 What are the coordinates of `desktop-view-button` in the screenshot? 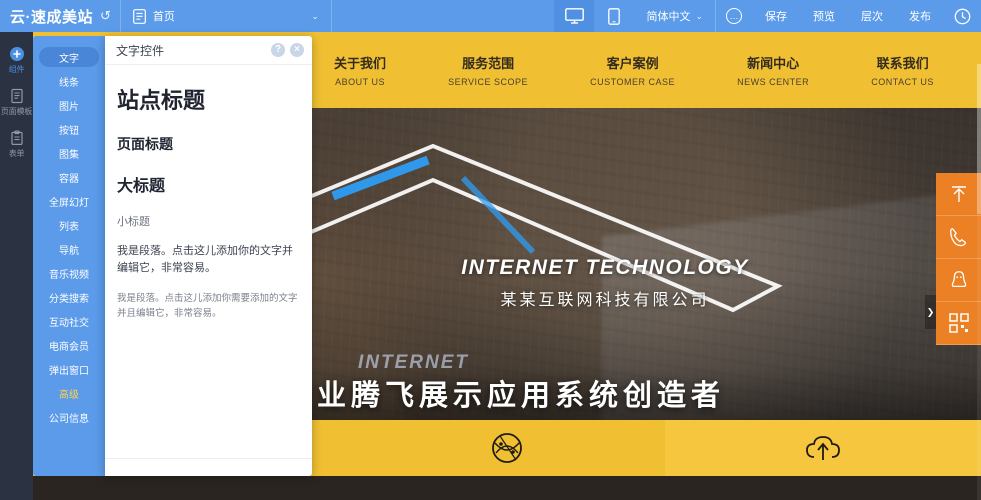 It's located at (574, 16).